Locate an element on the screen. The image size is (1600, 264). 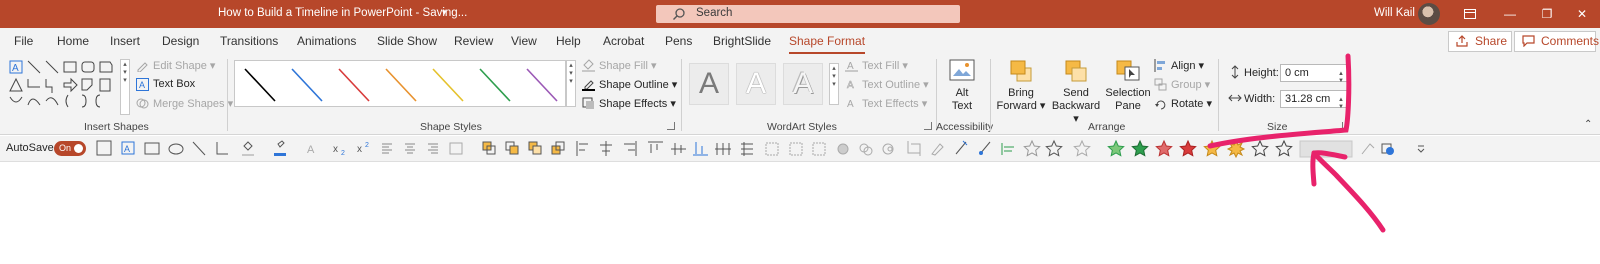
edit-shape-button: Edit Shape ▾ is located at coordinates (175, 65).